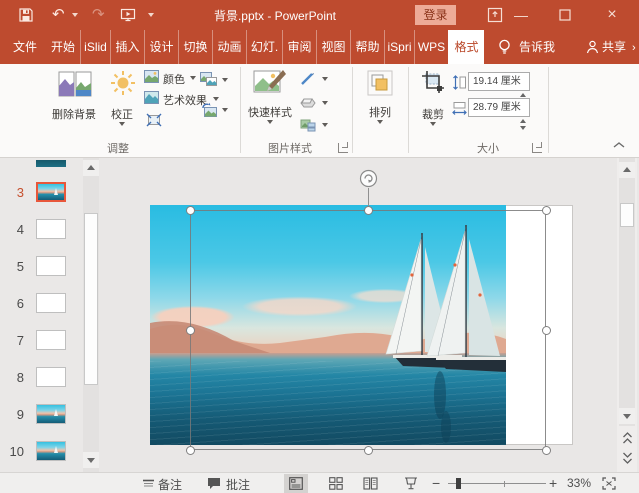 The width and height of the screenshot is (639, 493). Describe the element at coordinates (161, 47) in the screenshot. I see `tab-design: 设计` at that location.